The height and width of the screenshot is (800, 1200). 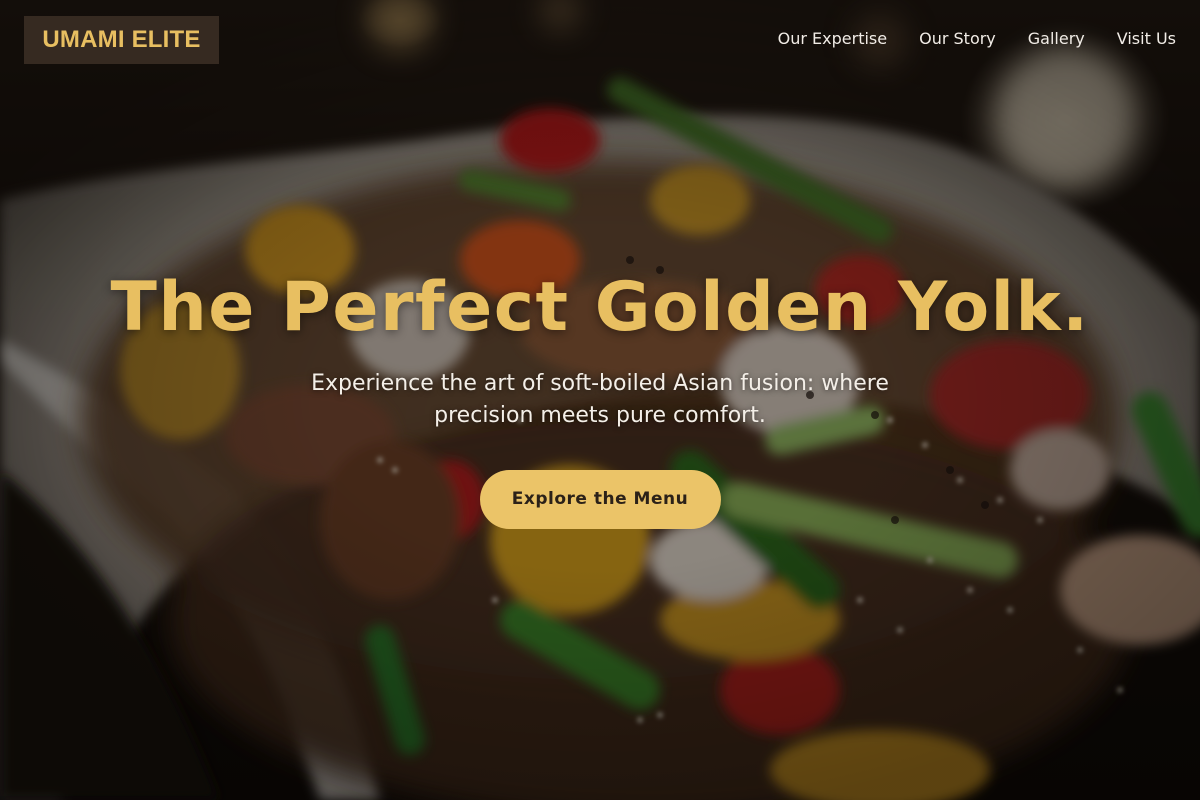 What do you see at coordinates (832, 39) in the screenshot?
I see `nav-link-our-expertise: Our Expertise` at bounding box center [832, 39].